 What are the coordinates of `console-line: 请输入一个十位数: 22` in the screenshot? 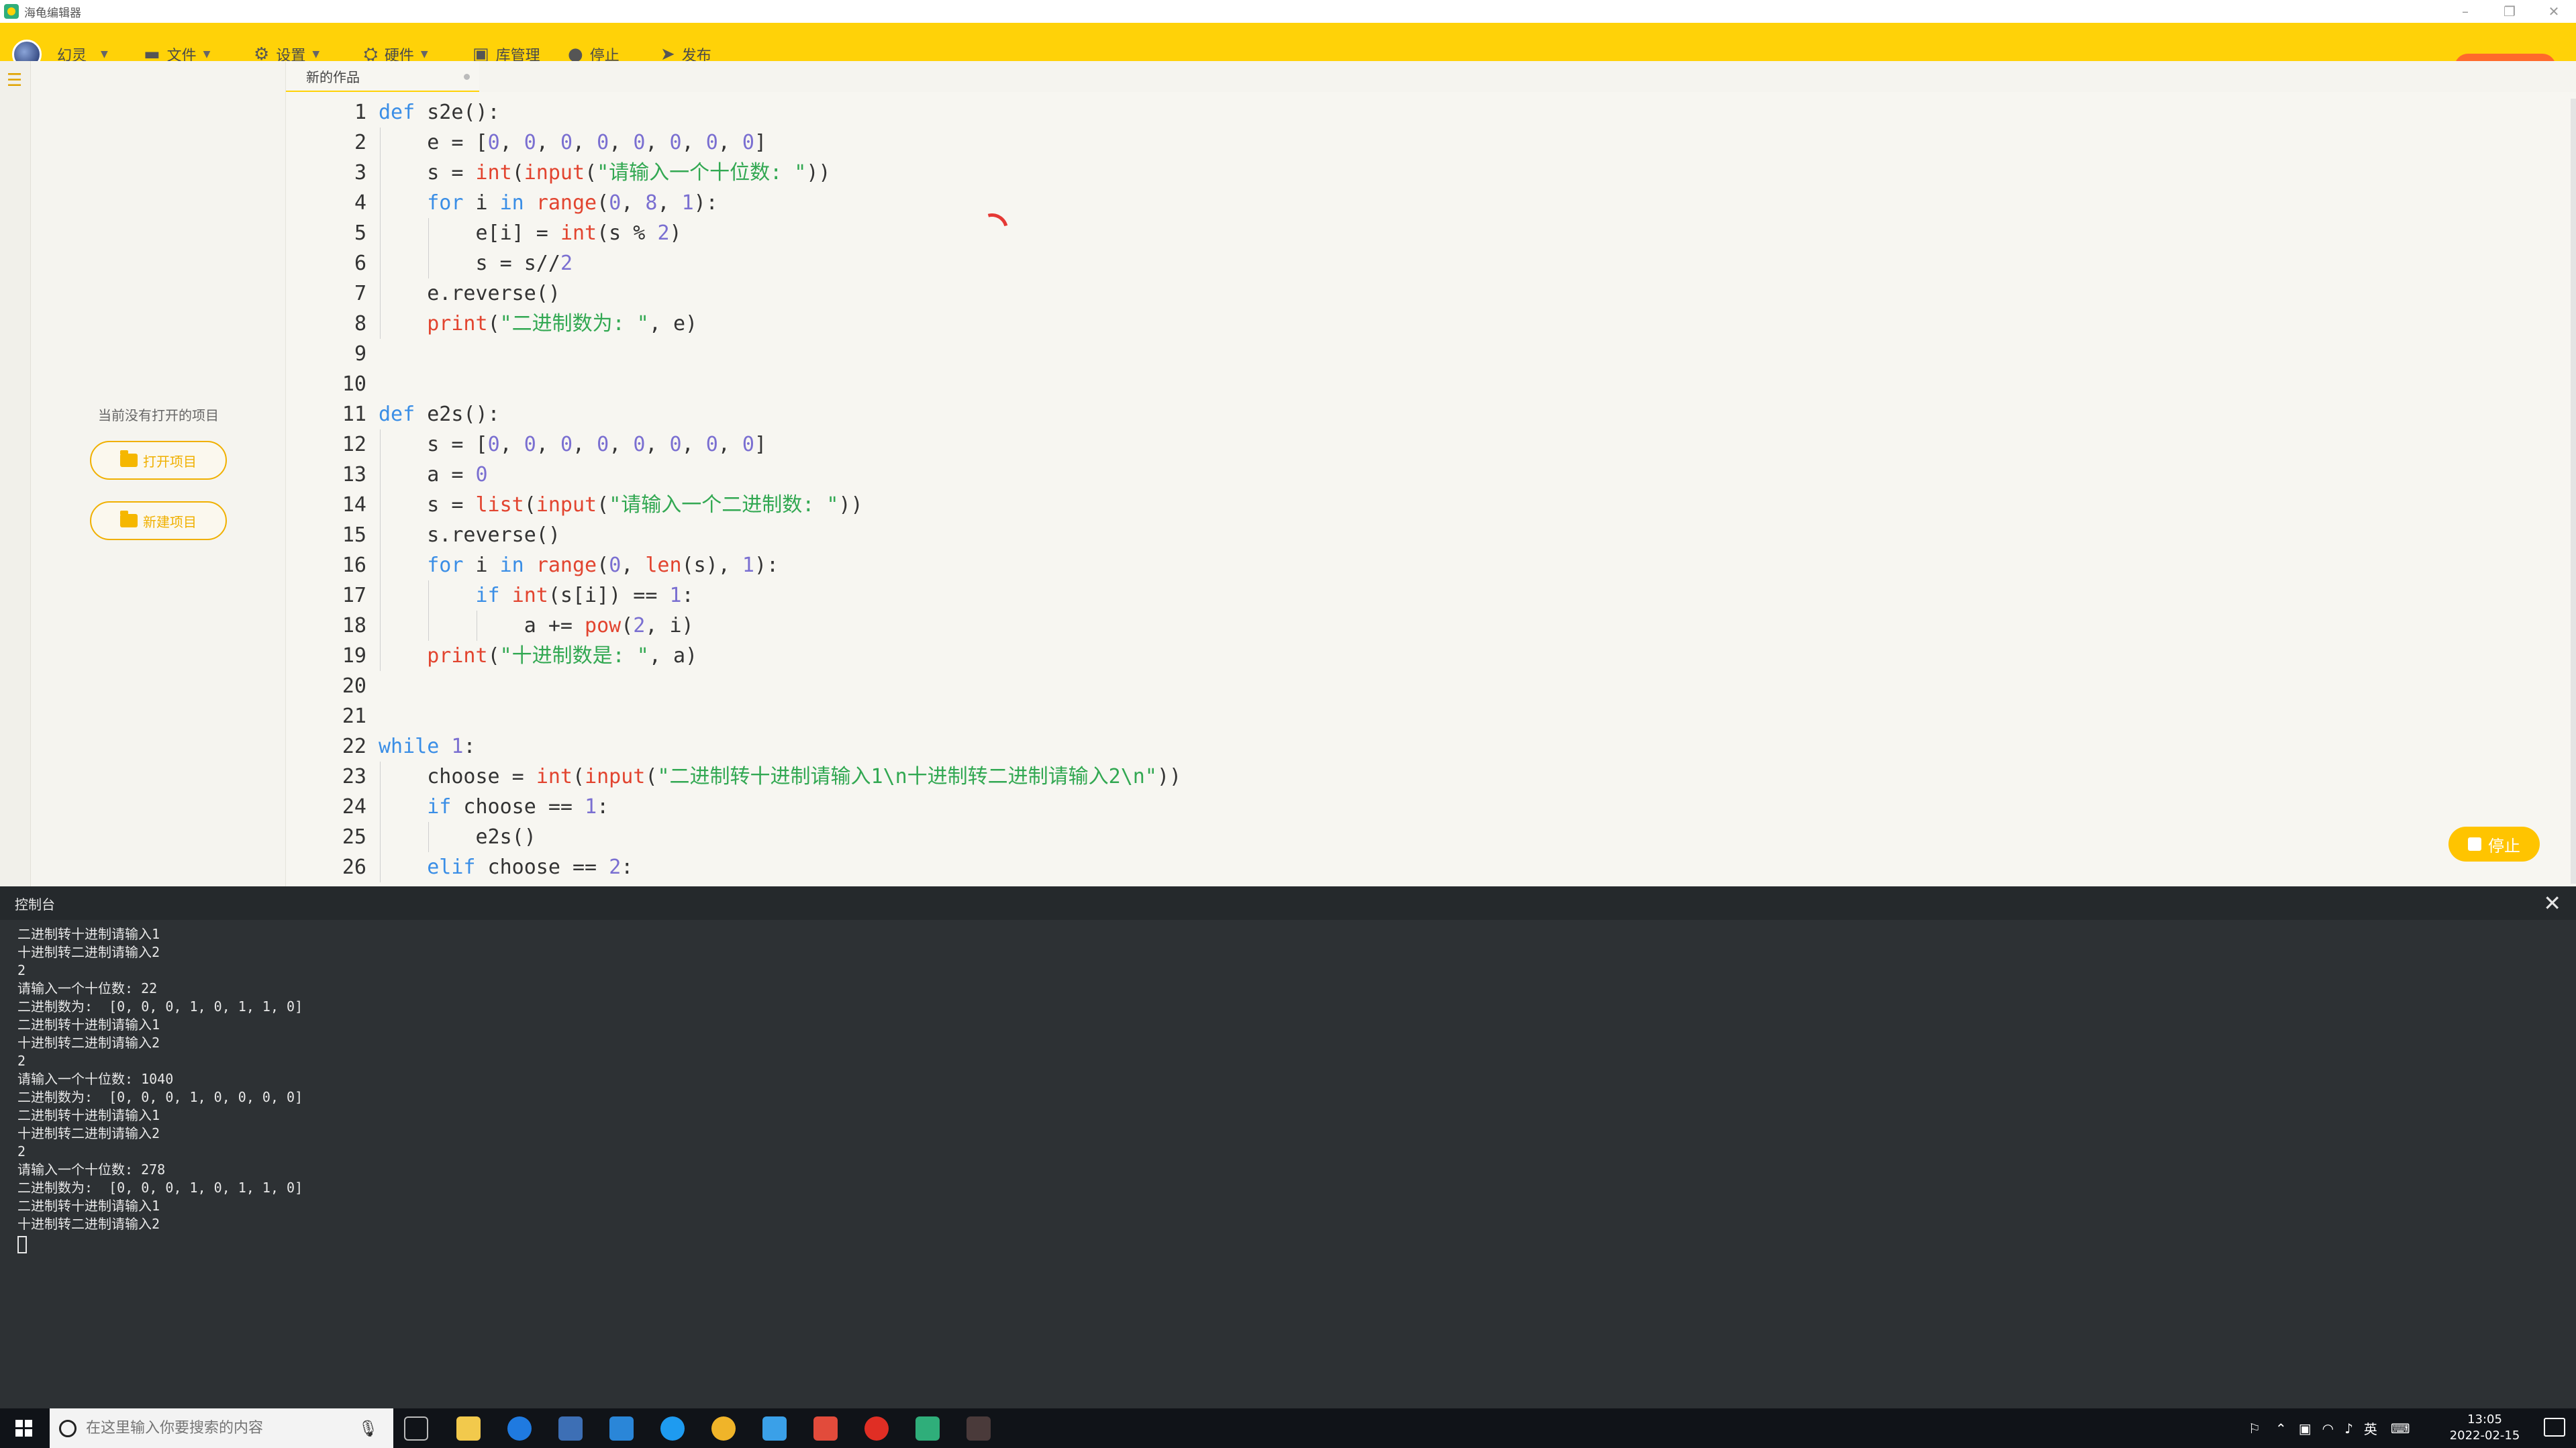 It's located at (87, 988).